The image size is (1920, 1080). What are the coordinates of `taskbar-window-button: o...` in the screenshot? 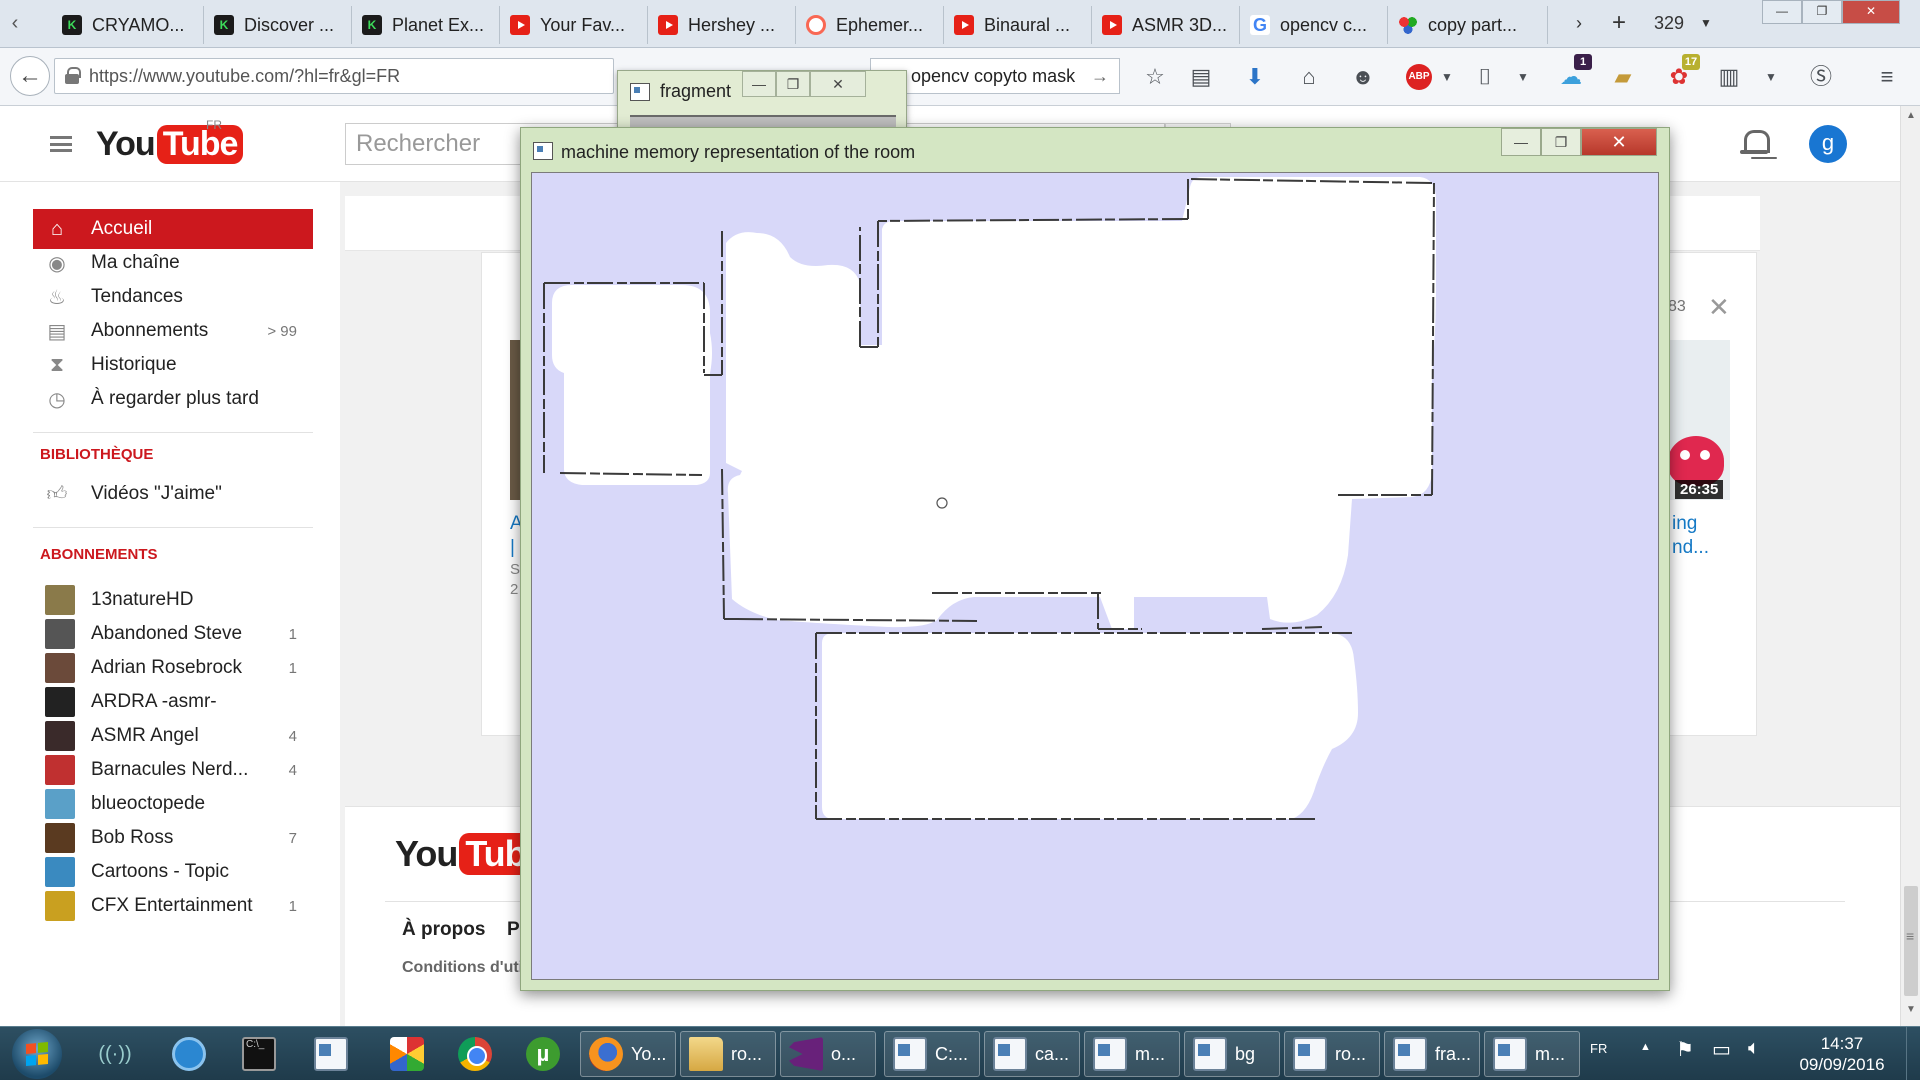 It's located at (828, 1054).